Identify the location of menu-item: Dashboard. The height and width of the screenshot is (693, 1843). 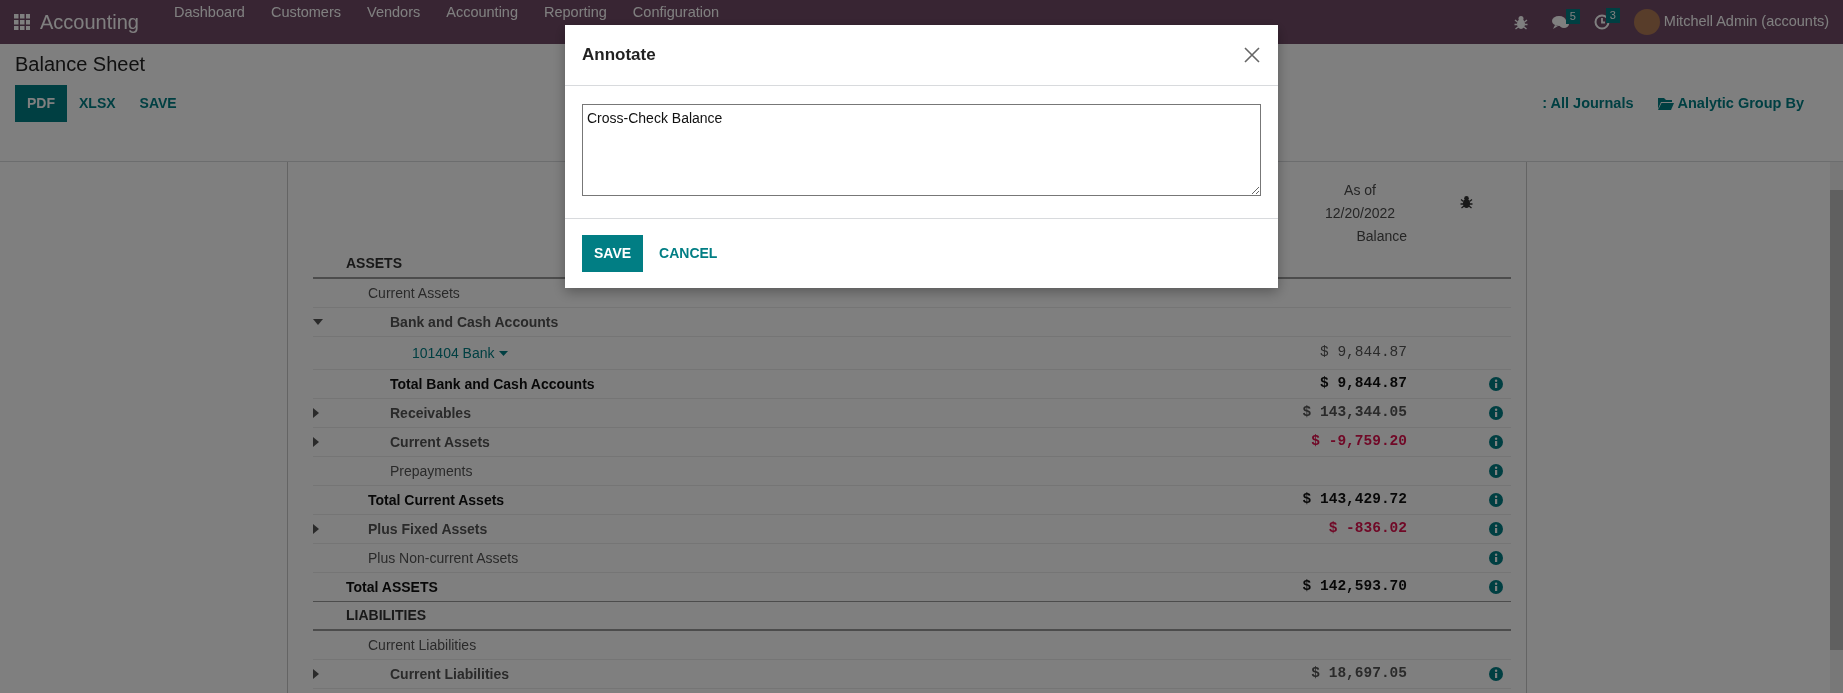
(209, 12).